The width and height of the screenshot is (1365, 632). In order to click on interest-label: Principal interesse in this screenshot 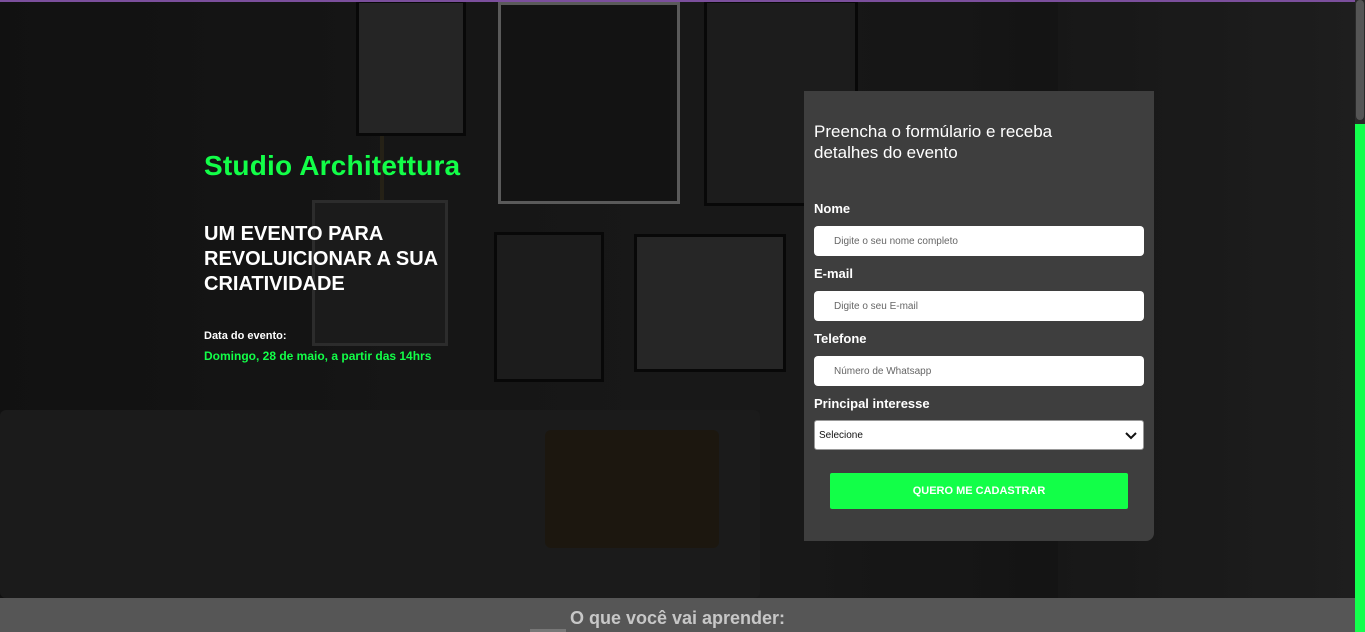, I will do `click(872, 403)`.